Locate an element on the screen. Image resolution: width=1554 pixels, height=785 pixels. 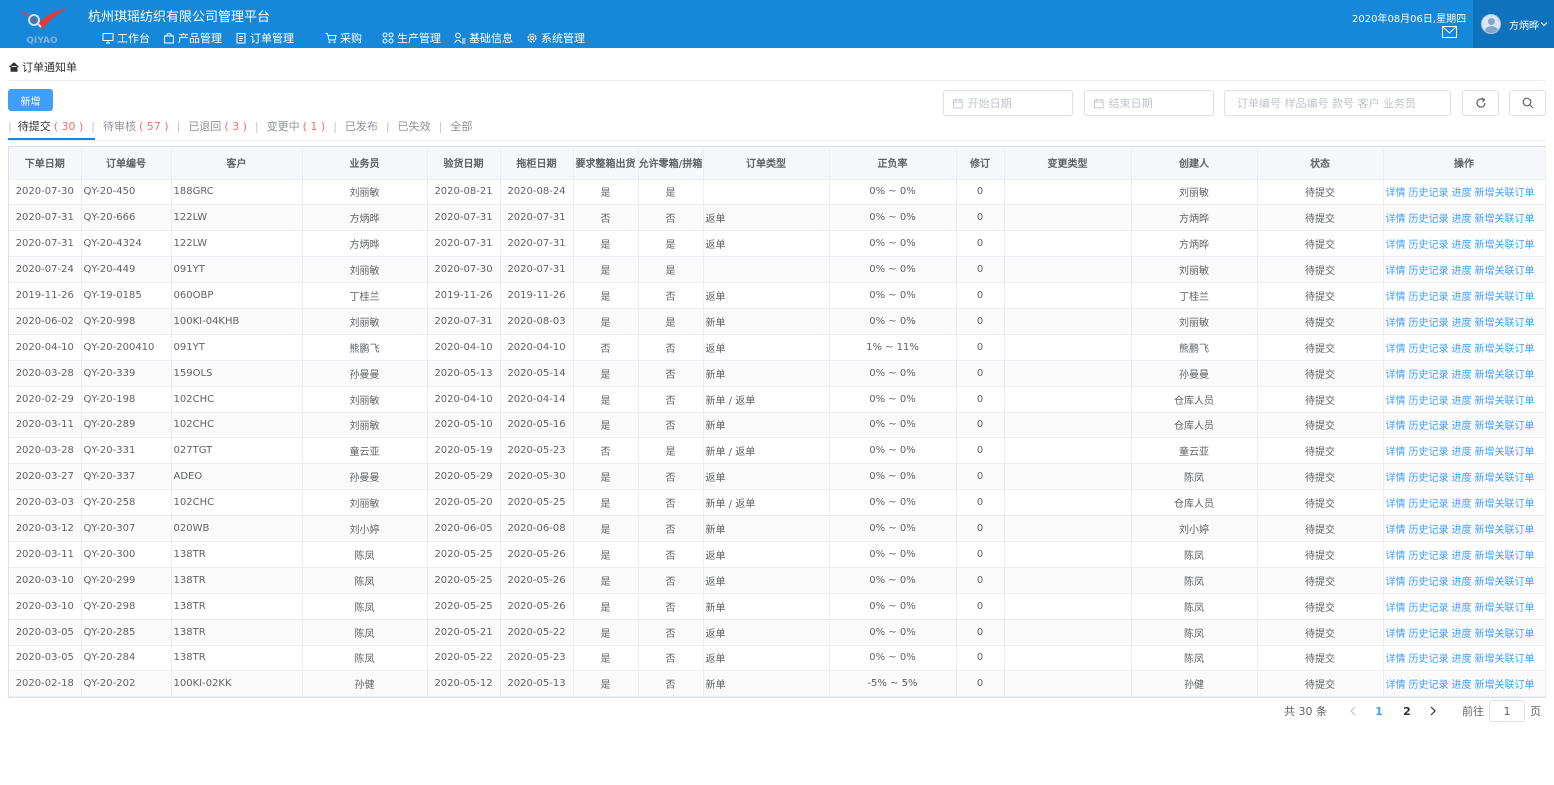
nav-system: 系统管理 is located at coordinates (555, 38).